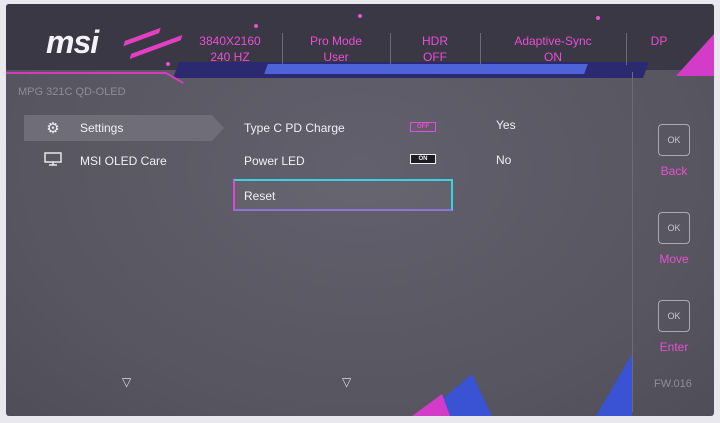  Describe the element at coordinates (259, 196) in the screenshot. I see `submenu-item-reset: Reset` at that location.